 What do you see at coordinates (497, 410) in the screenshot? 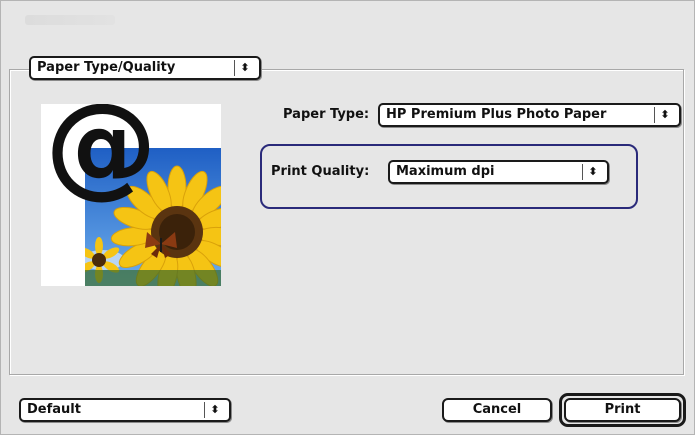
I see `cancel-button: Cancel` at bounding box center [497, 410].